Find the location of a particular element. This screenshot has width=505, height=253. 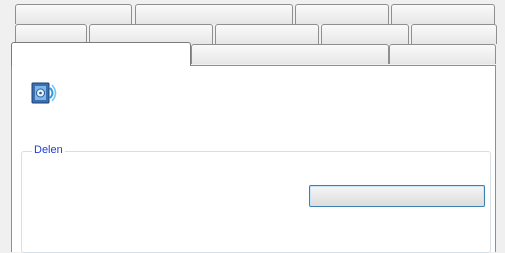

media-sharing-button is located at coordinates (397, 196).